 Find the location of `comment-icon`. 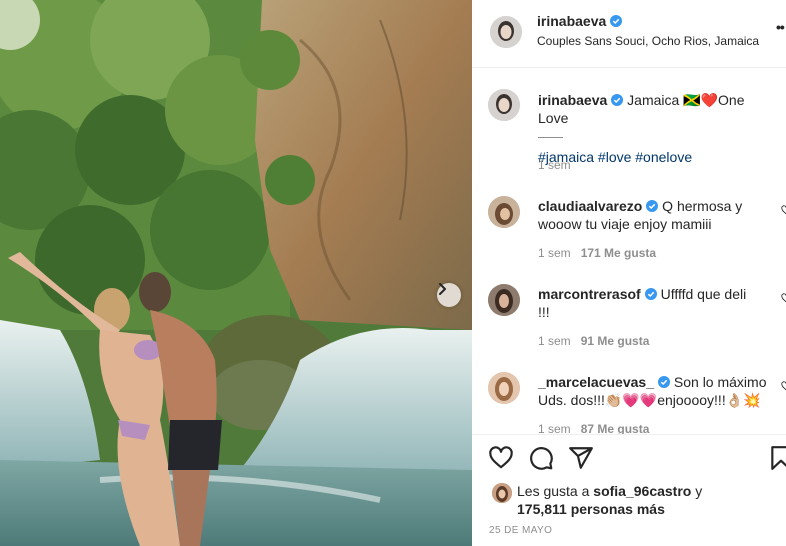

comment-icon is located at coordinates (541, 458).